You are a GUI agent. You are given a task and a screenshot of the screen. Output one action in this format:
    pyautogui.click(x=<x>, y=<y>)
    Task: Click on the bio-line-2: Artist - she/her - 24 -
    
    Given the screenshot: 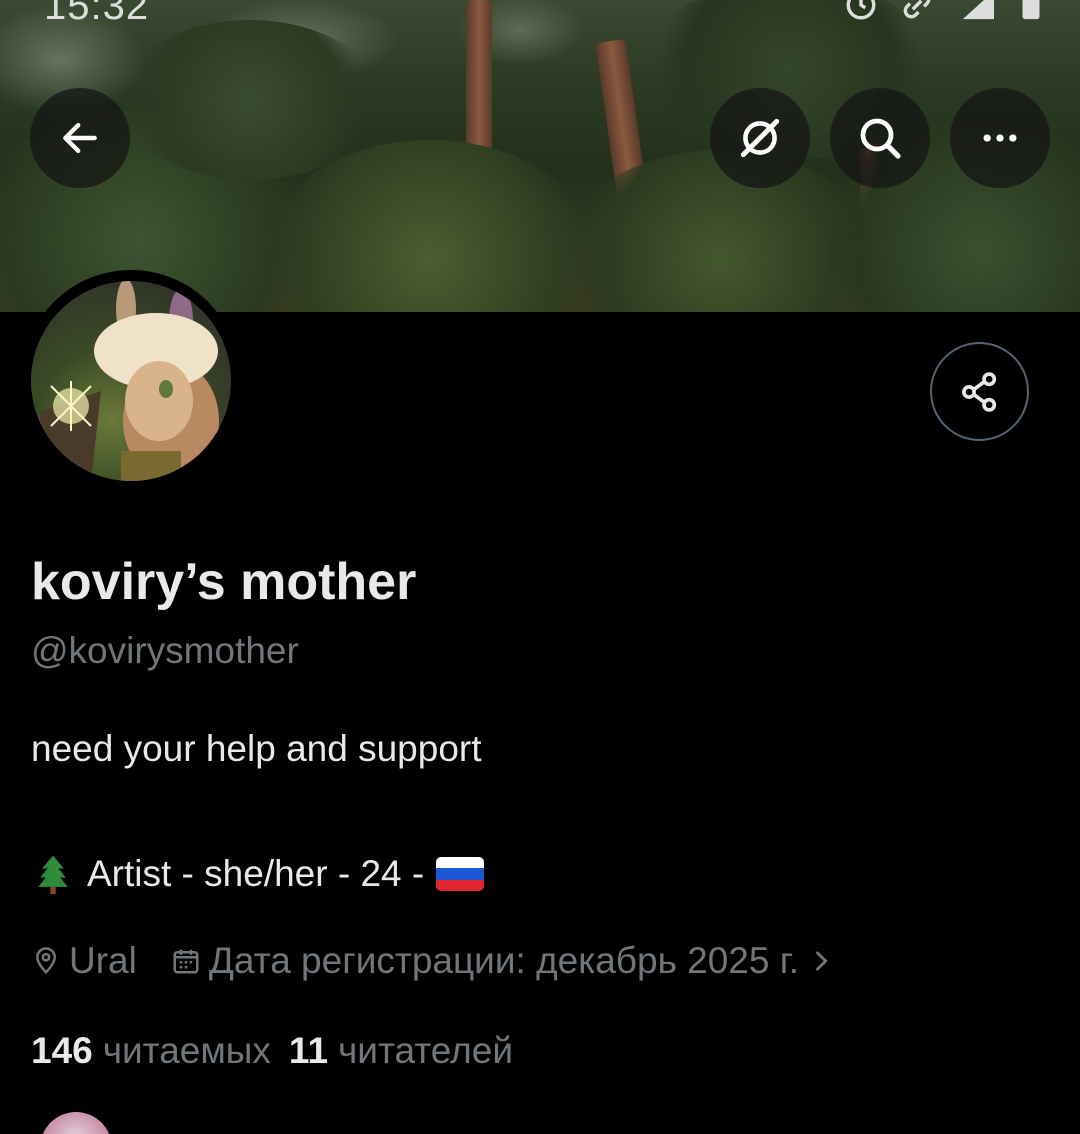 What is the action you would take?
    pyautogui.click(x=258, y=874)
    